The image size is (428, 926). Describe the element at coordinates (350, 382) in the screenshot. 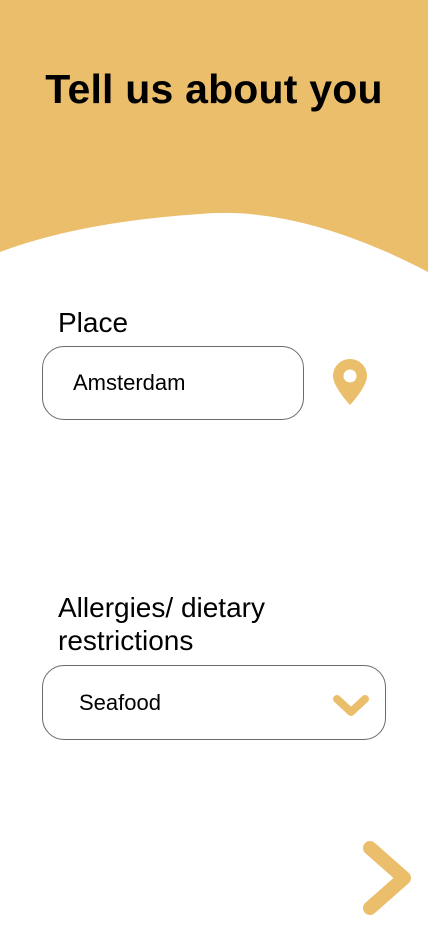

I see `map-pin-icon` at that location.